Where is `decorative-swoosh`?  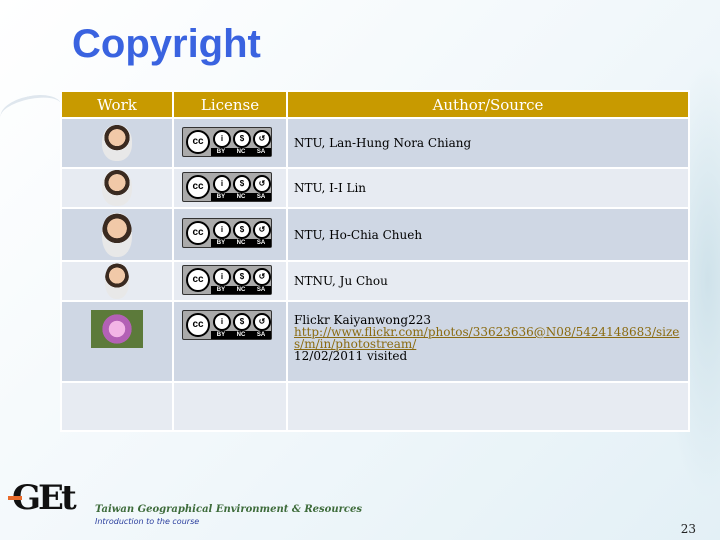 decorative-swoosh is located at coordinates (32, 111).